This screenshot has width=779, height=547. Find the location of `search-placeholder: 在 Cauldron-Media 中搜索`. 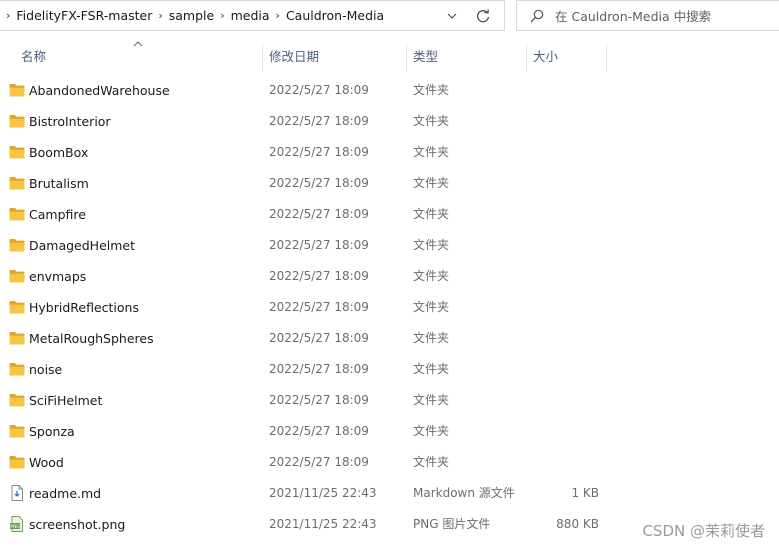

search-placeholder: 在 Cauldron-Media 中搜索 is located at coordinates (633, 15).